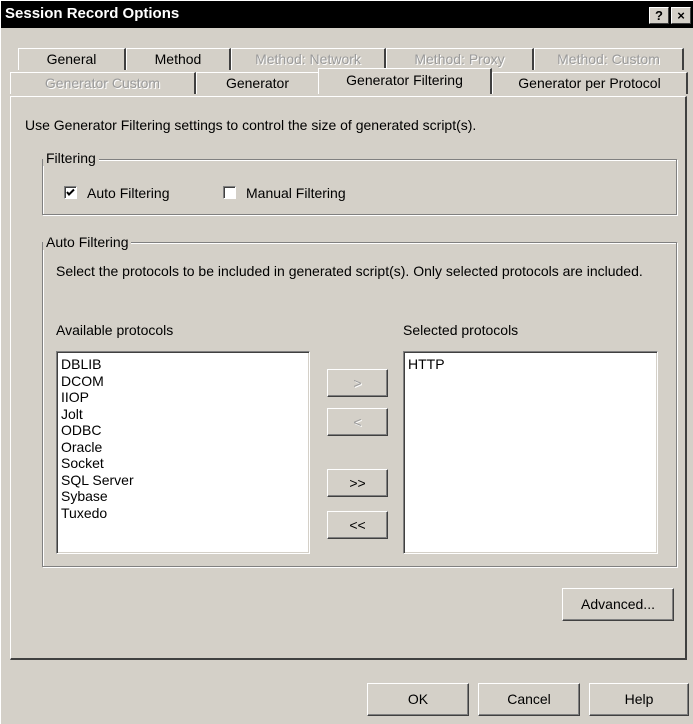 This screenshot has width=693, height=724. What do you see at coordinates (659, 15) in the screenshot?
I see `help-title-button: ?` at bounding box center [659, 15].